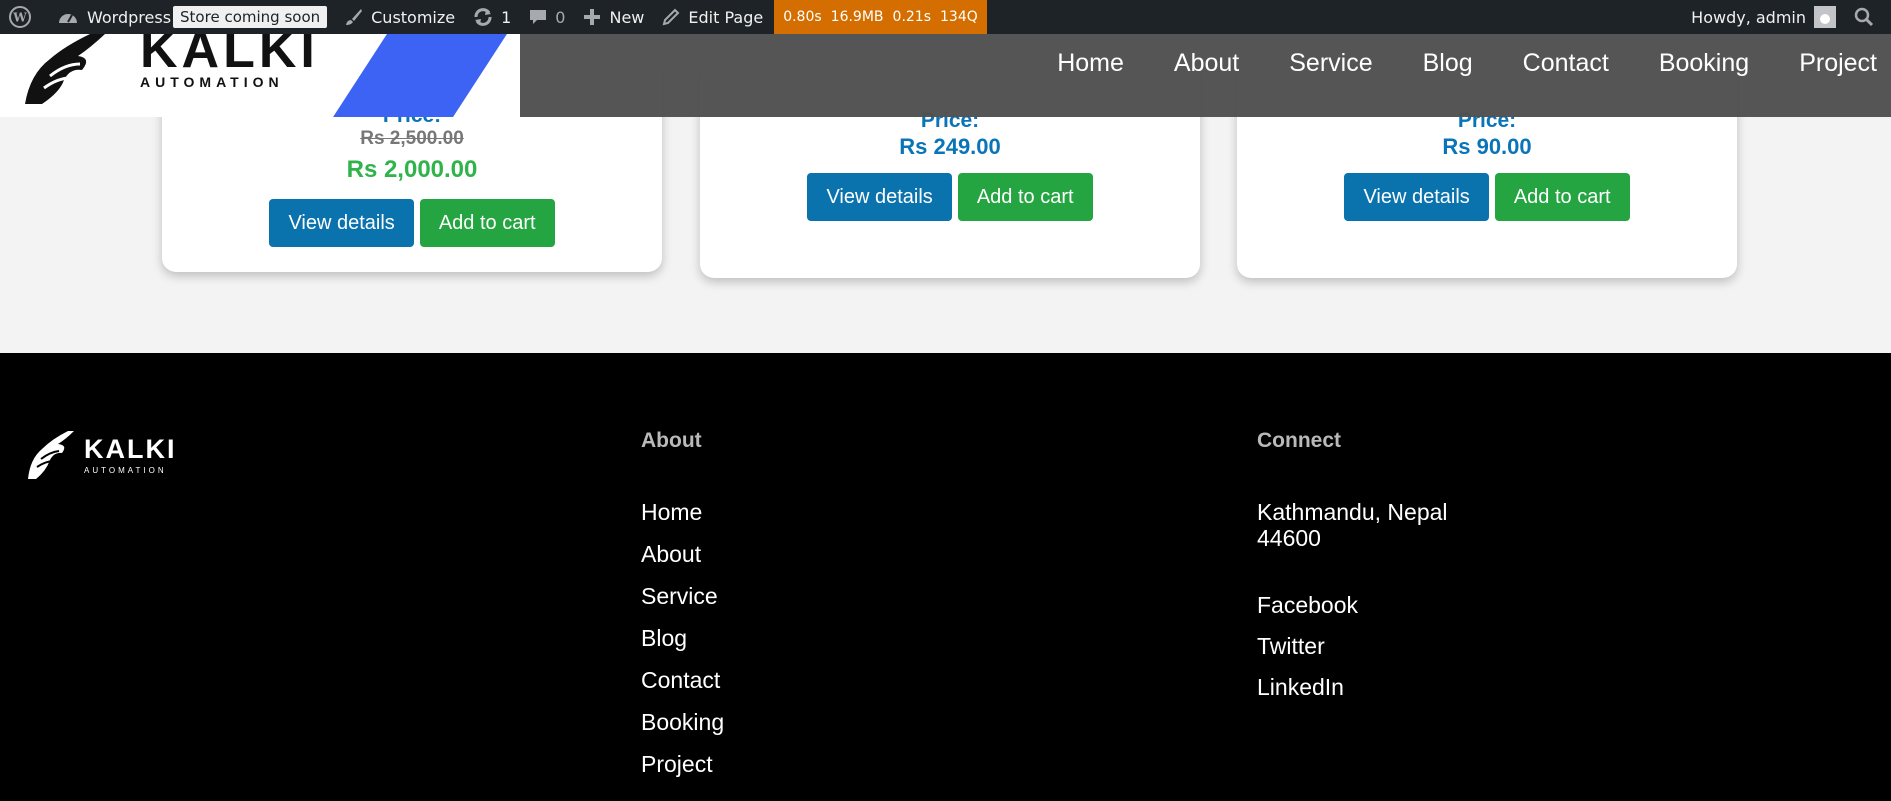 This screenshot has height=801, width=1891. Describe the element at coordinates (412, 138) in the screenshot. I see `original-price: Rs 2,500.00` at that location.